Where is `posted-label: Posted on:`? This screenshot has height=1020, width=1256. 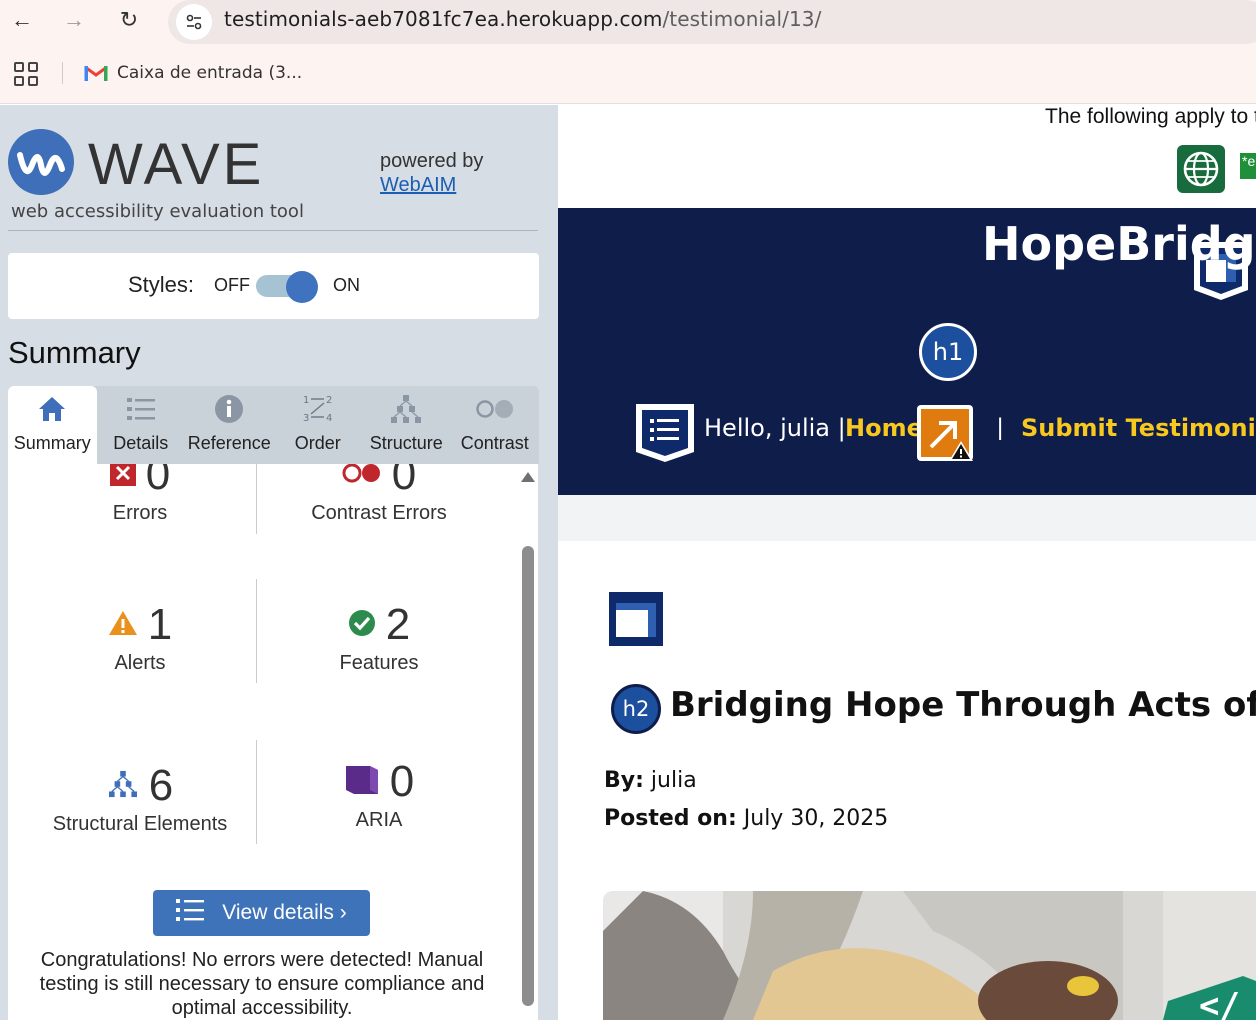 posted-label: Posted on: is located at coordinates (670, 818).